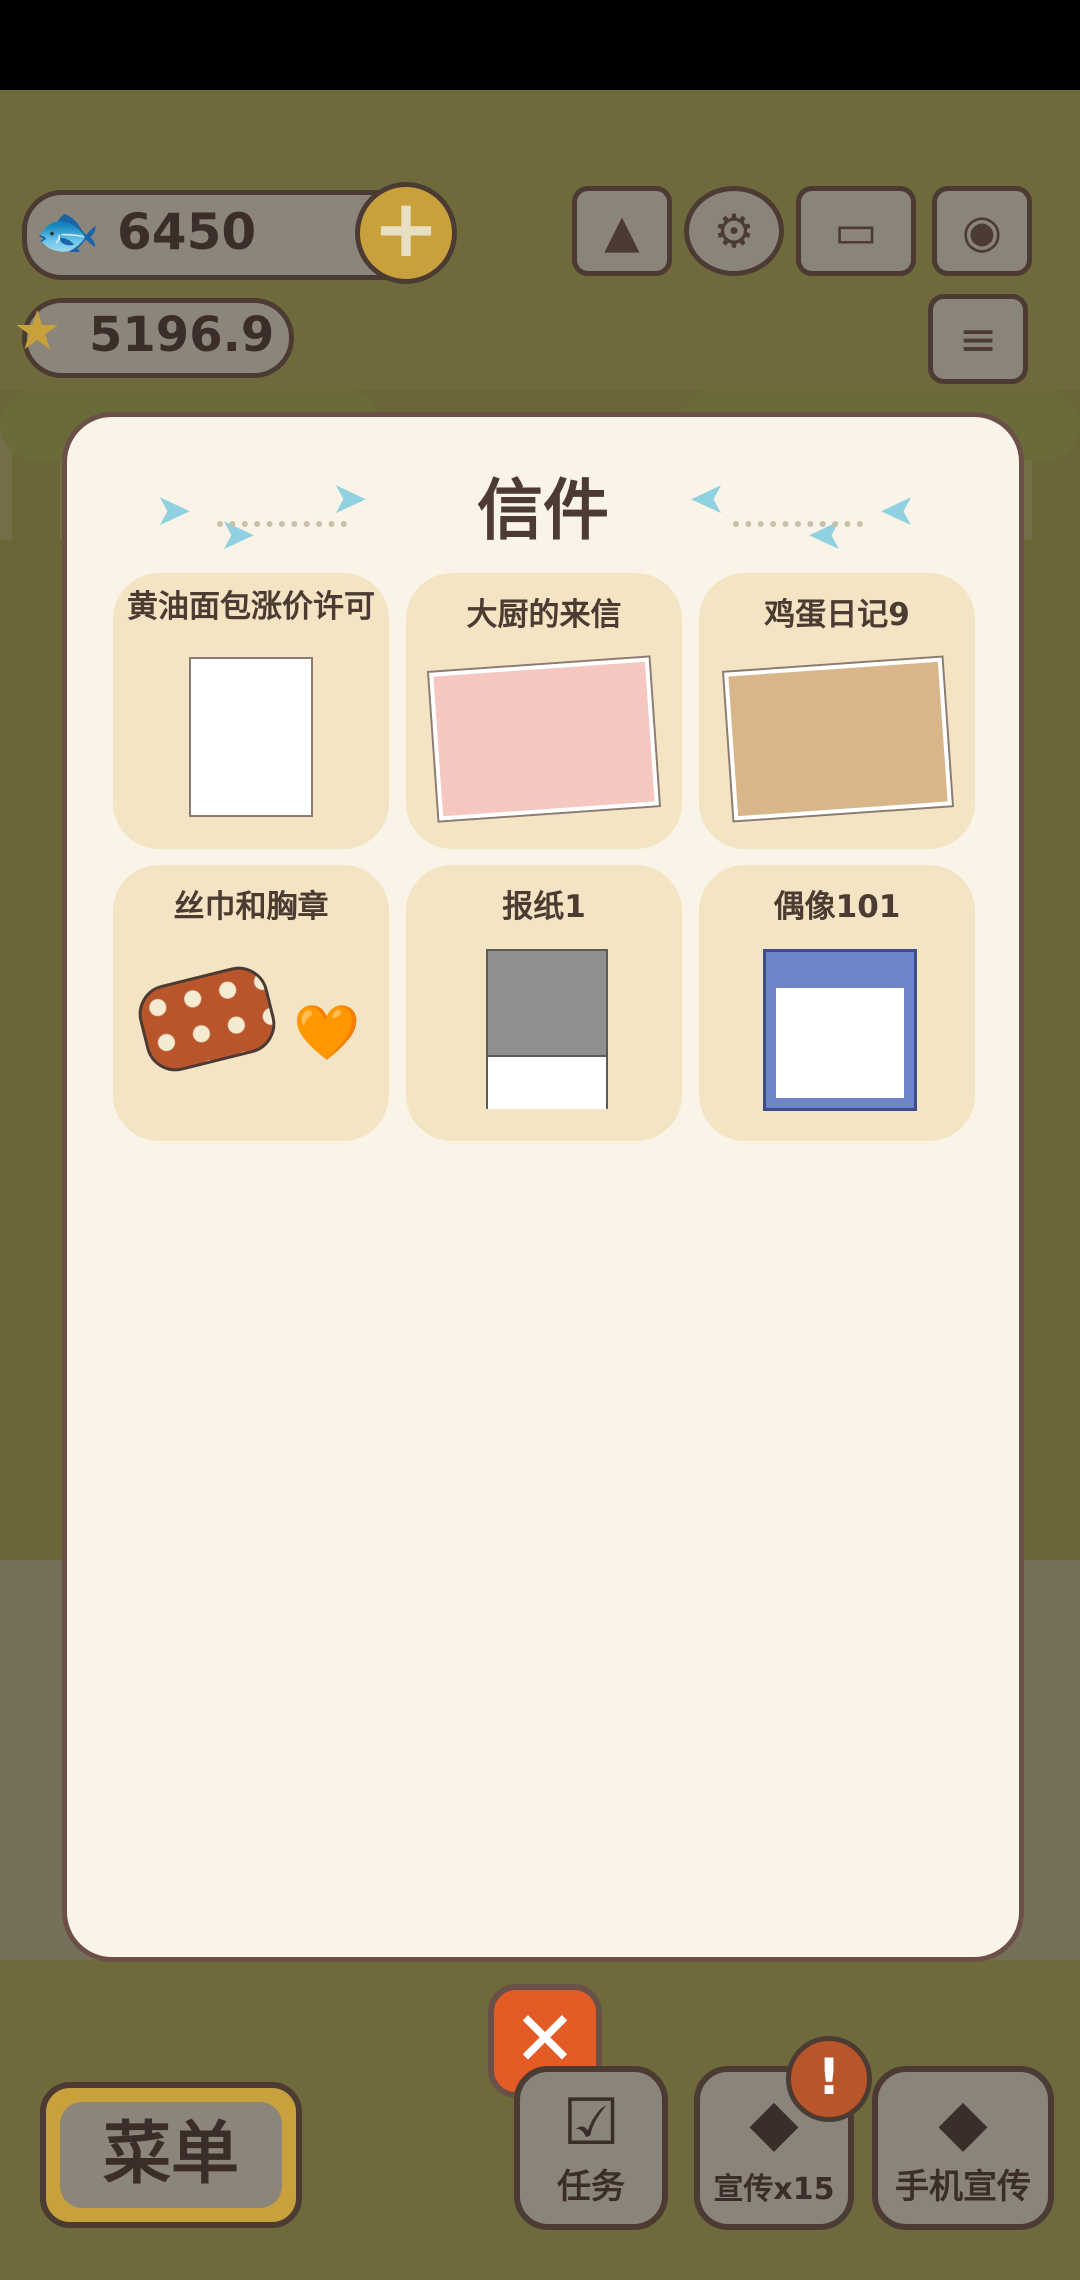 The image size is (1080, 2280). I want to click on letter-paper-thumbnail, so click(251, 737).